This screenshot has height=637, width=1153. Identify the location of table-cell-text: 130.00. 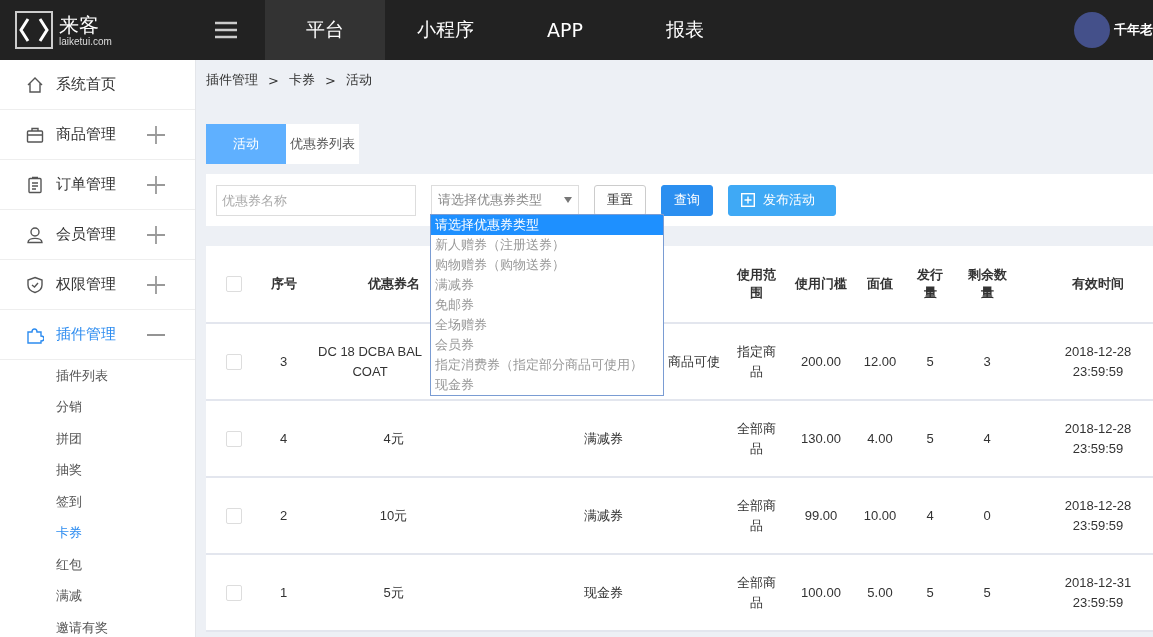
(821, 438).